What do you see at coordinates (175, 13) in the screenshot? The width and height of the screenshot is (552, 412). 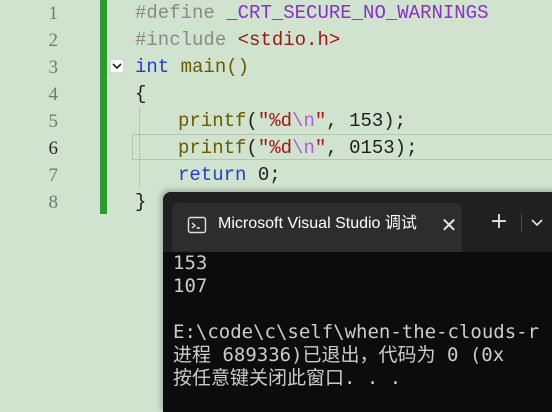 I see `preprocessor-directive: #define` at bounding box center [175, 13].